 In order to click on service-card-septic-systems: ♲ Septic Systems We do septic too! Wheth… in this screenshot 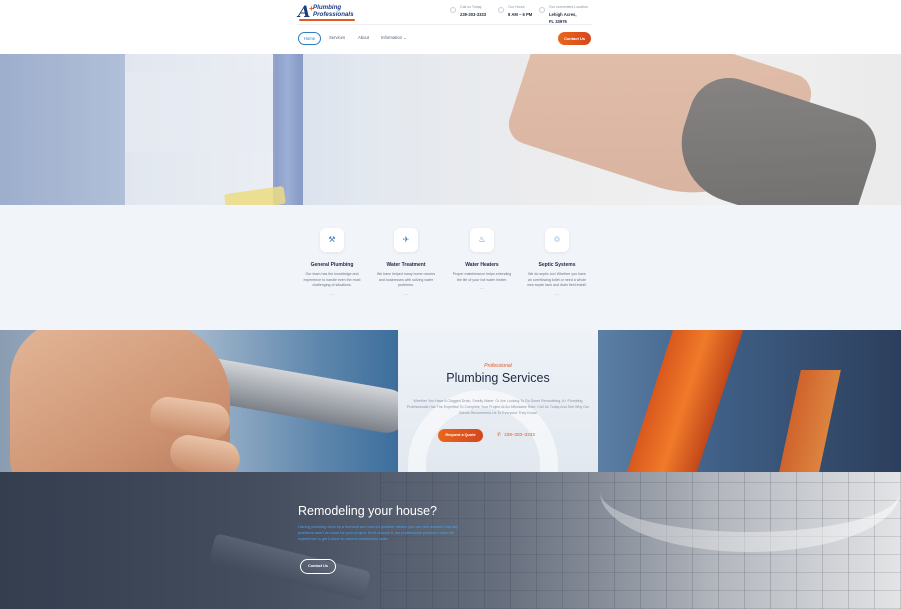, I will do `click(557, 262)`.